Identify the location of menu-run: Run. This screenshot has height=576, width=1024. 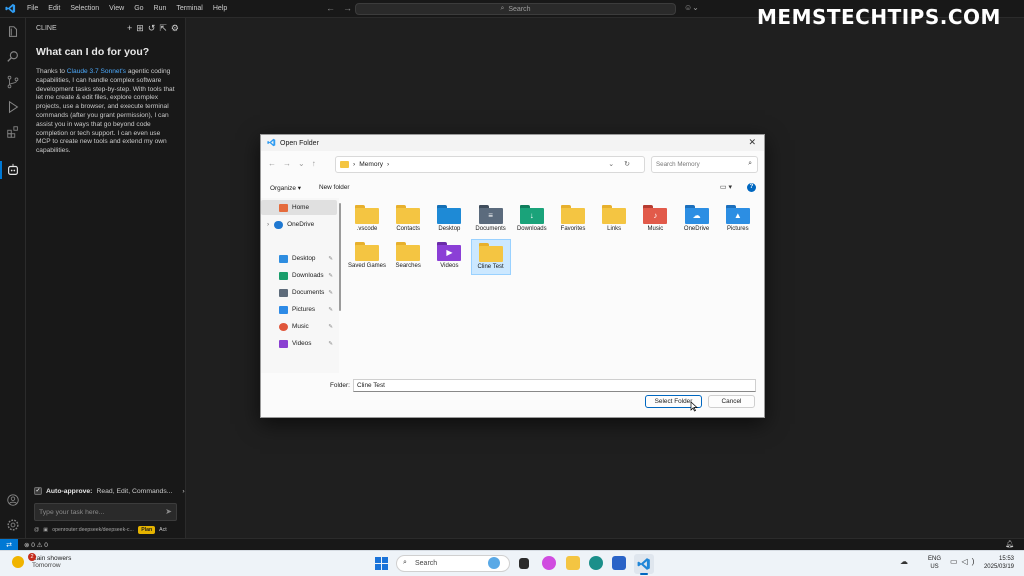
(160, 8).